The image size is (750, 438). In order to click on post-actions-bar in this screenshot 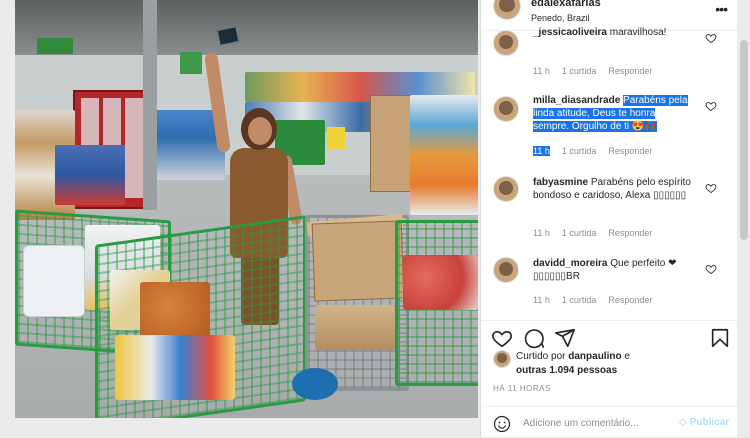, I will do `click(609, 335)`.